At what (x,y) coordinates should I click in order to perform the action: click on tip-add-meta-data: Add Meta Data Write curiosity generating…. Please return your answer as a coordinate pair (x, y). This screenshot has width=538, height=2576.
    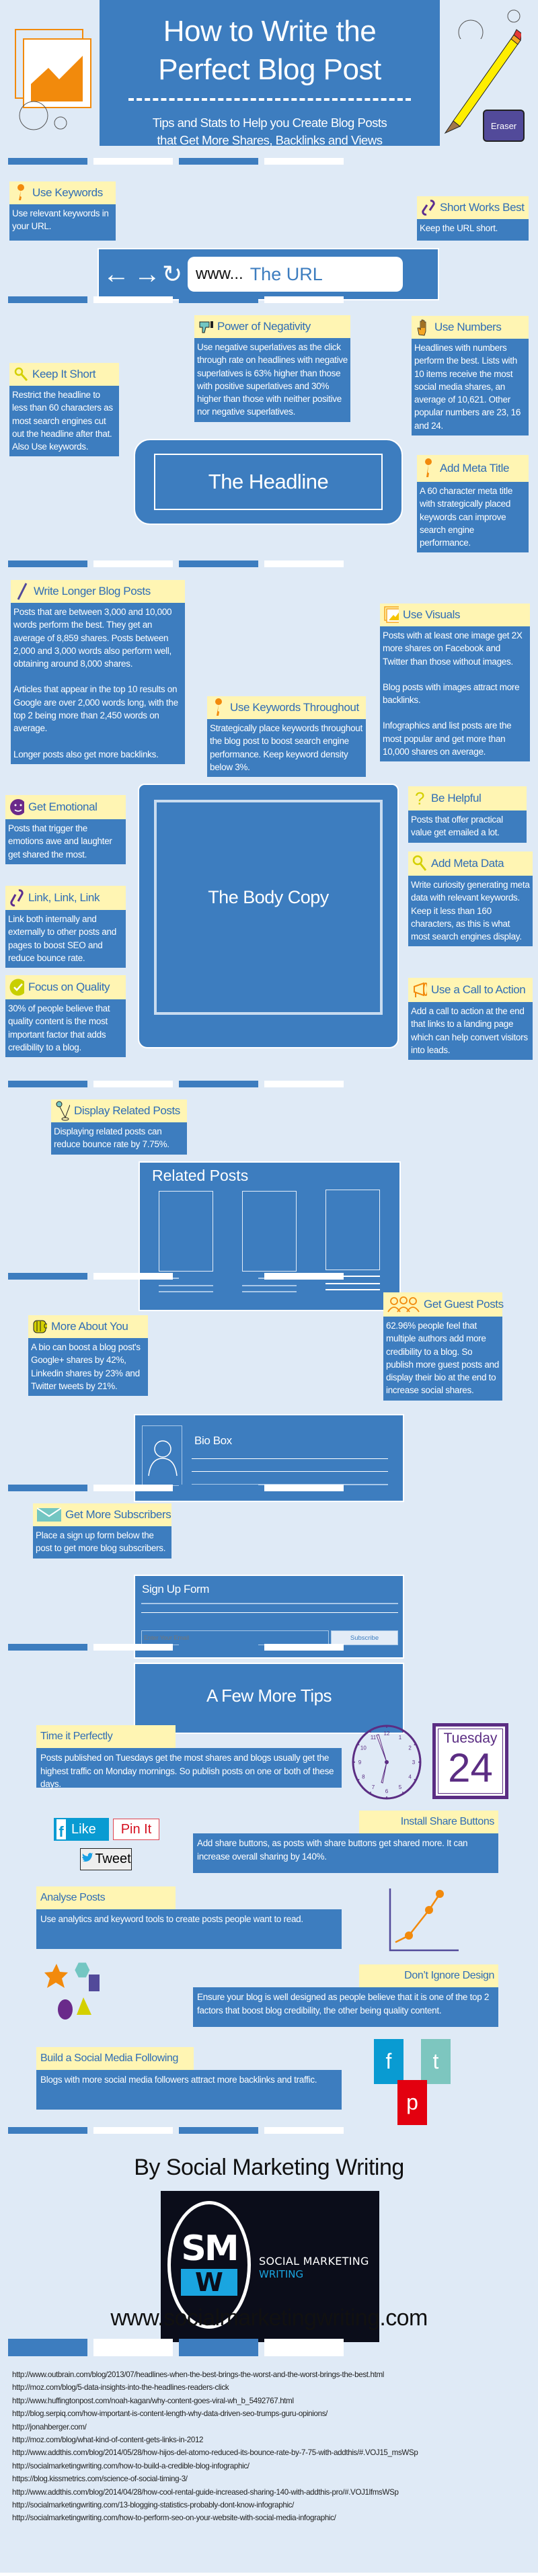
    Looking at the image, I should click on (470, 899).